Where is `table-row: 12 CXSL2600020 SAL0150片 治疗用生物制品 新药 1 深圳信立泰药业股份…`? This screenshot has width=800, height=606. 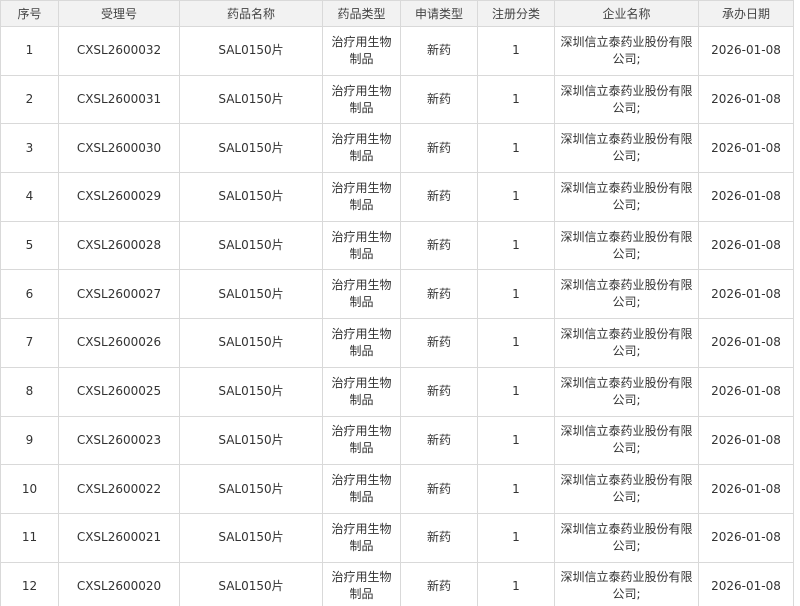 table-row: 12 CXSL2600020 SAL0150片 治疗用生物制品 新药 1 深圳信立泰药业股份… is located at coordinates (397, 583).